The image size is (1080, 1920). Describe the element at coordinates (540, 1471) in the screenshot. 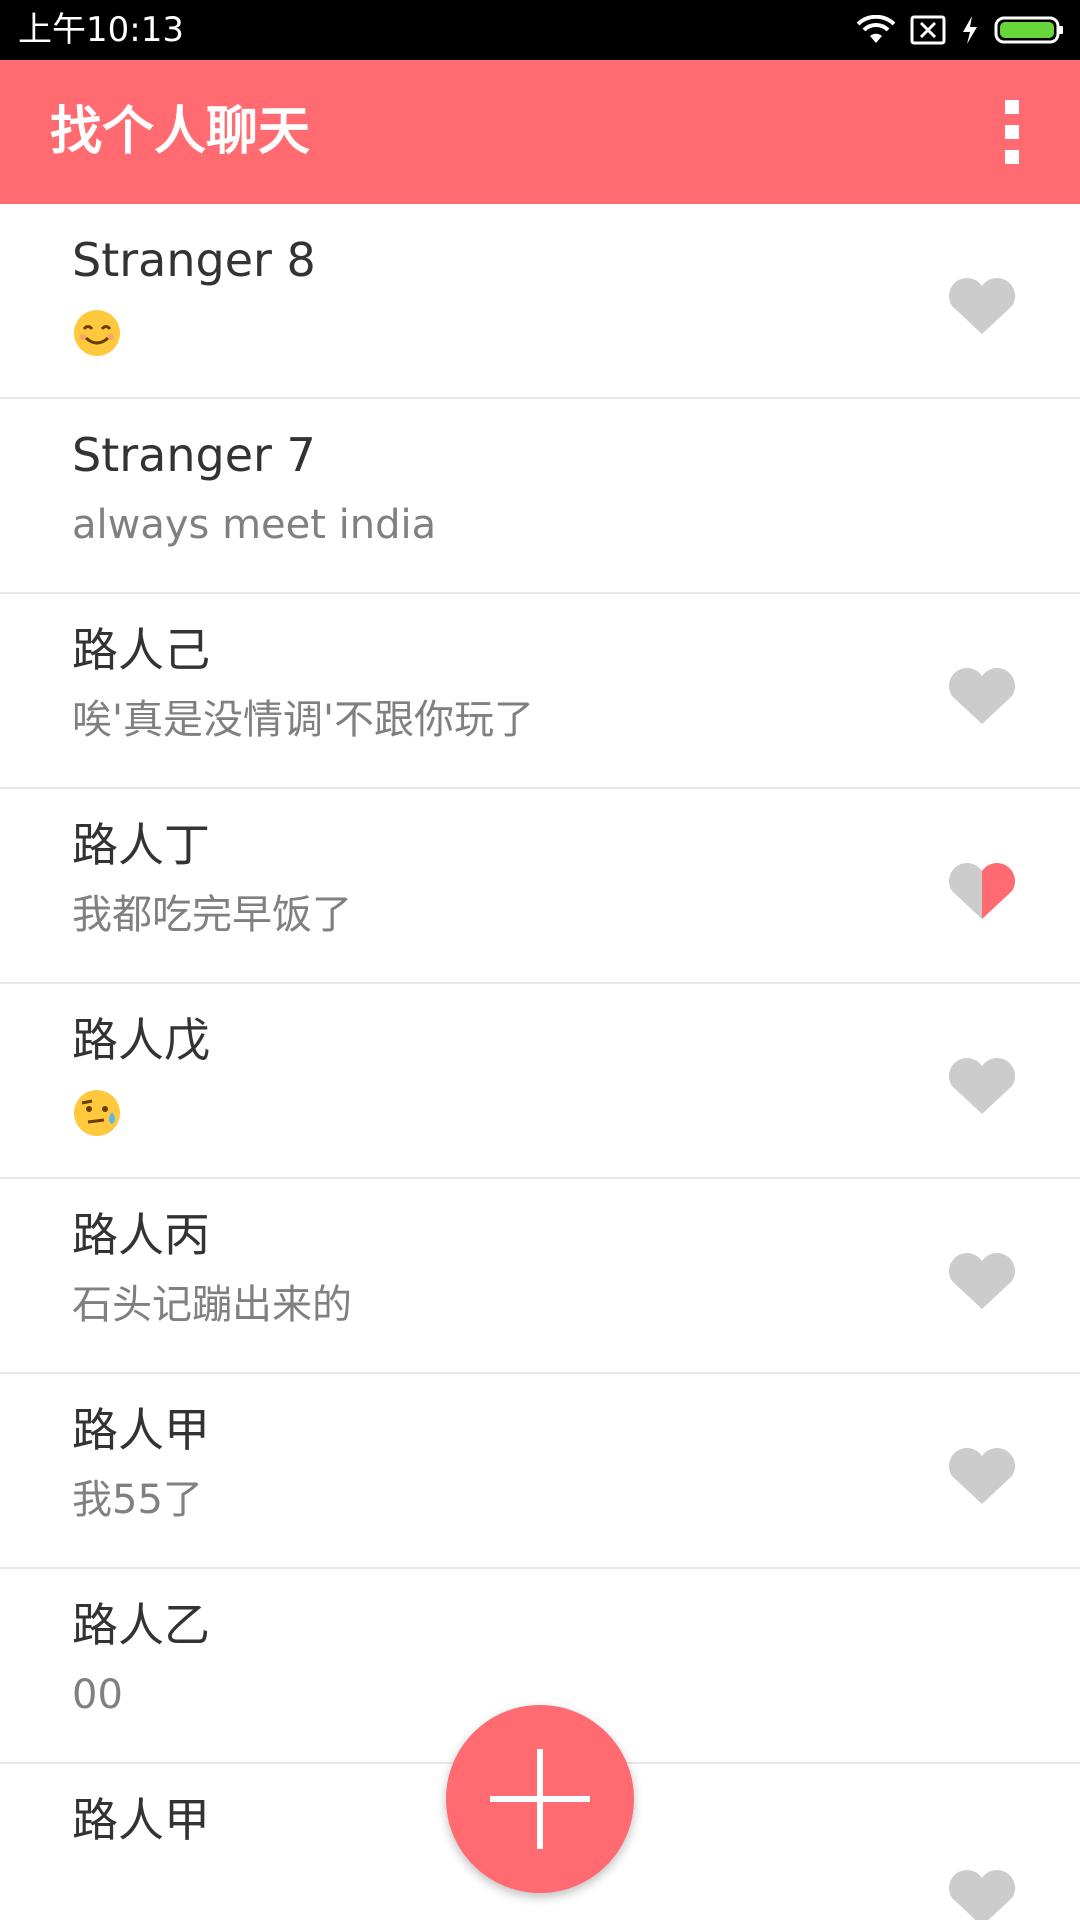

I see `chat-row: 路人甲 我55了` at that location.